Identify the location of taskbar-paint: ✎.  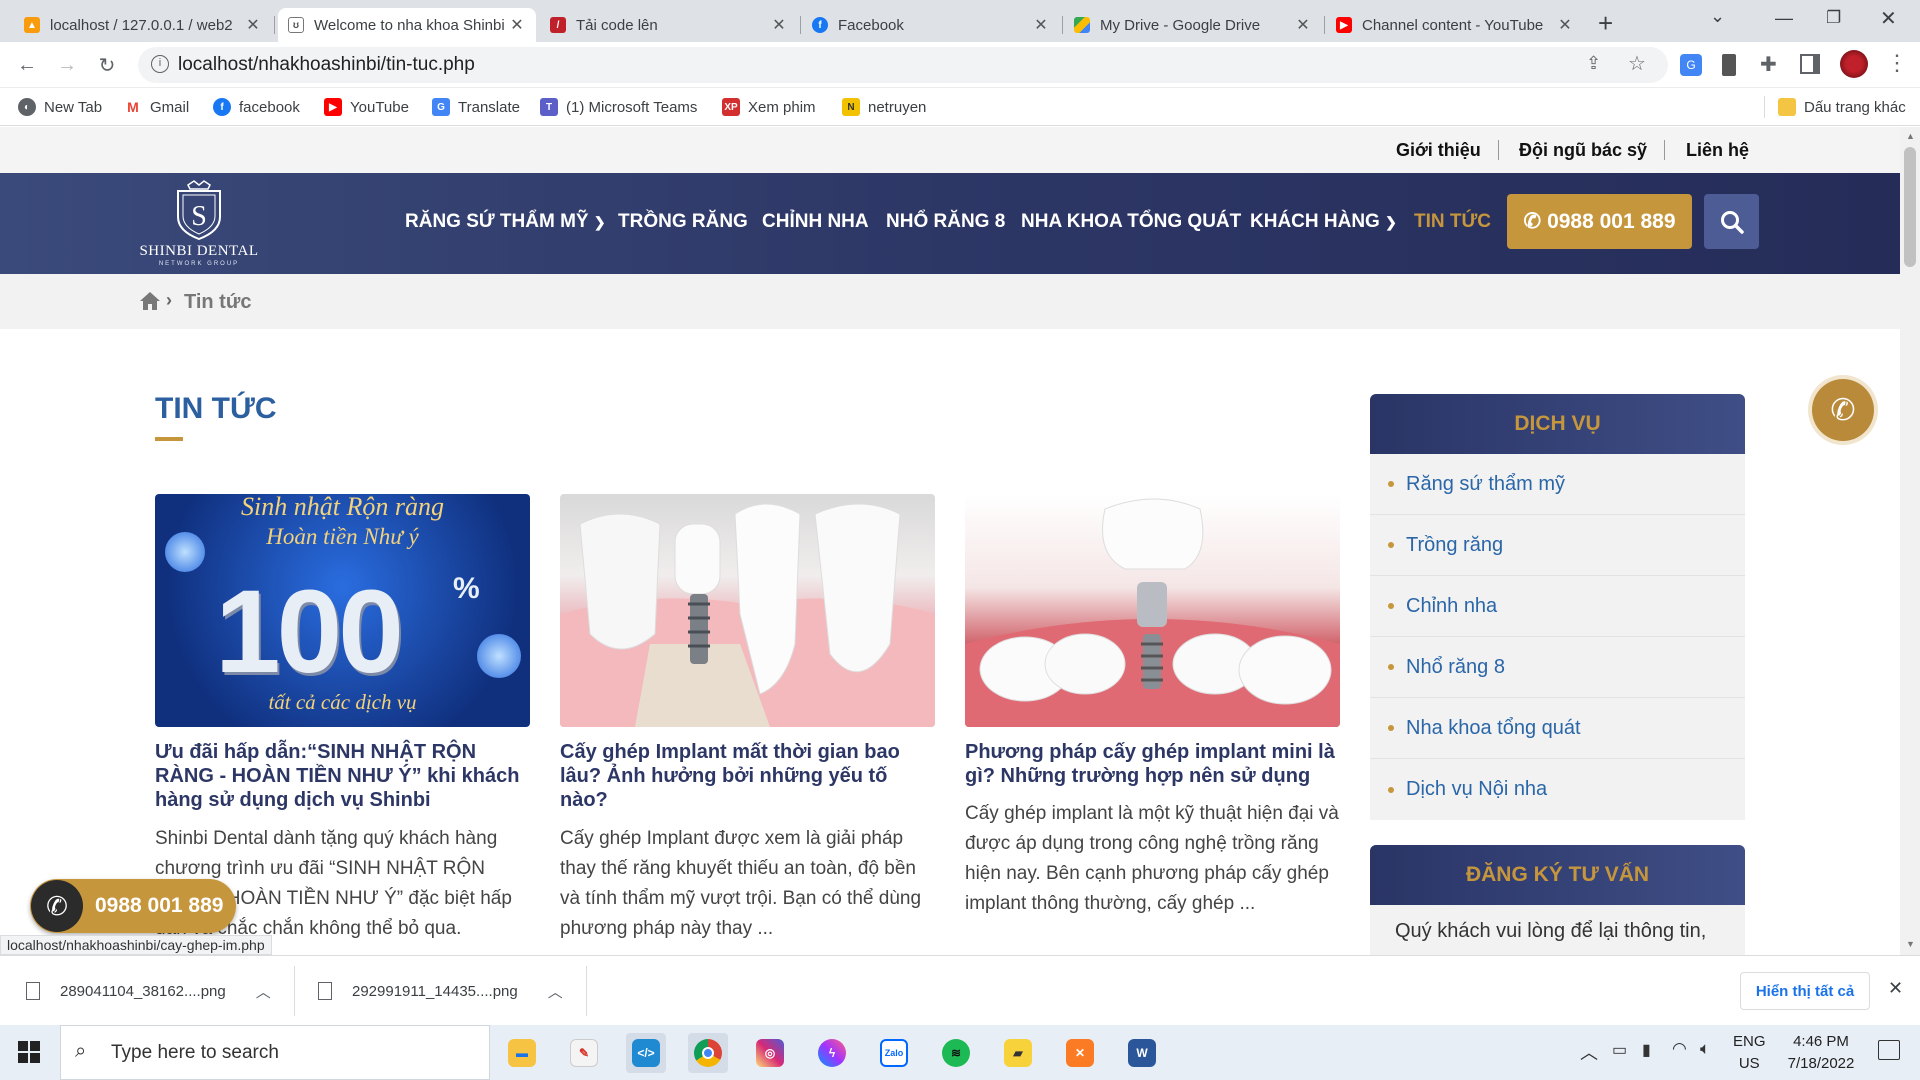
(584, 1053).